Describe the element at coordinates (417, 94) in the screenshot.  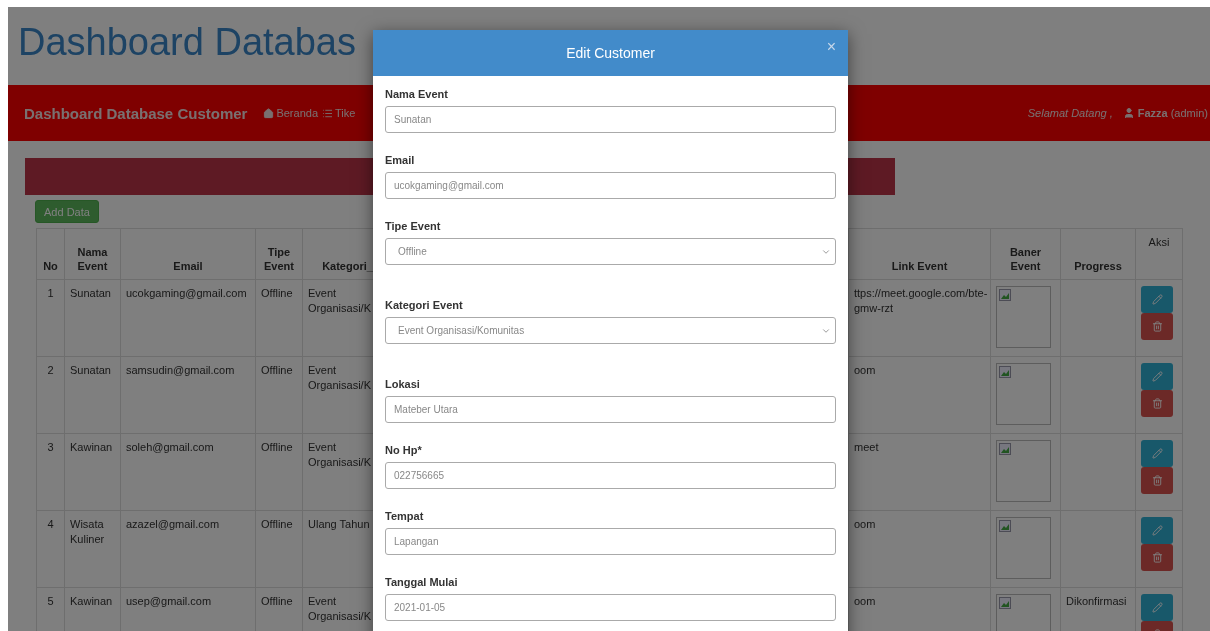
I see `field-label: Nama Event` at that location.